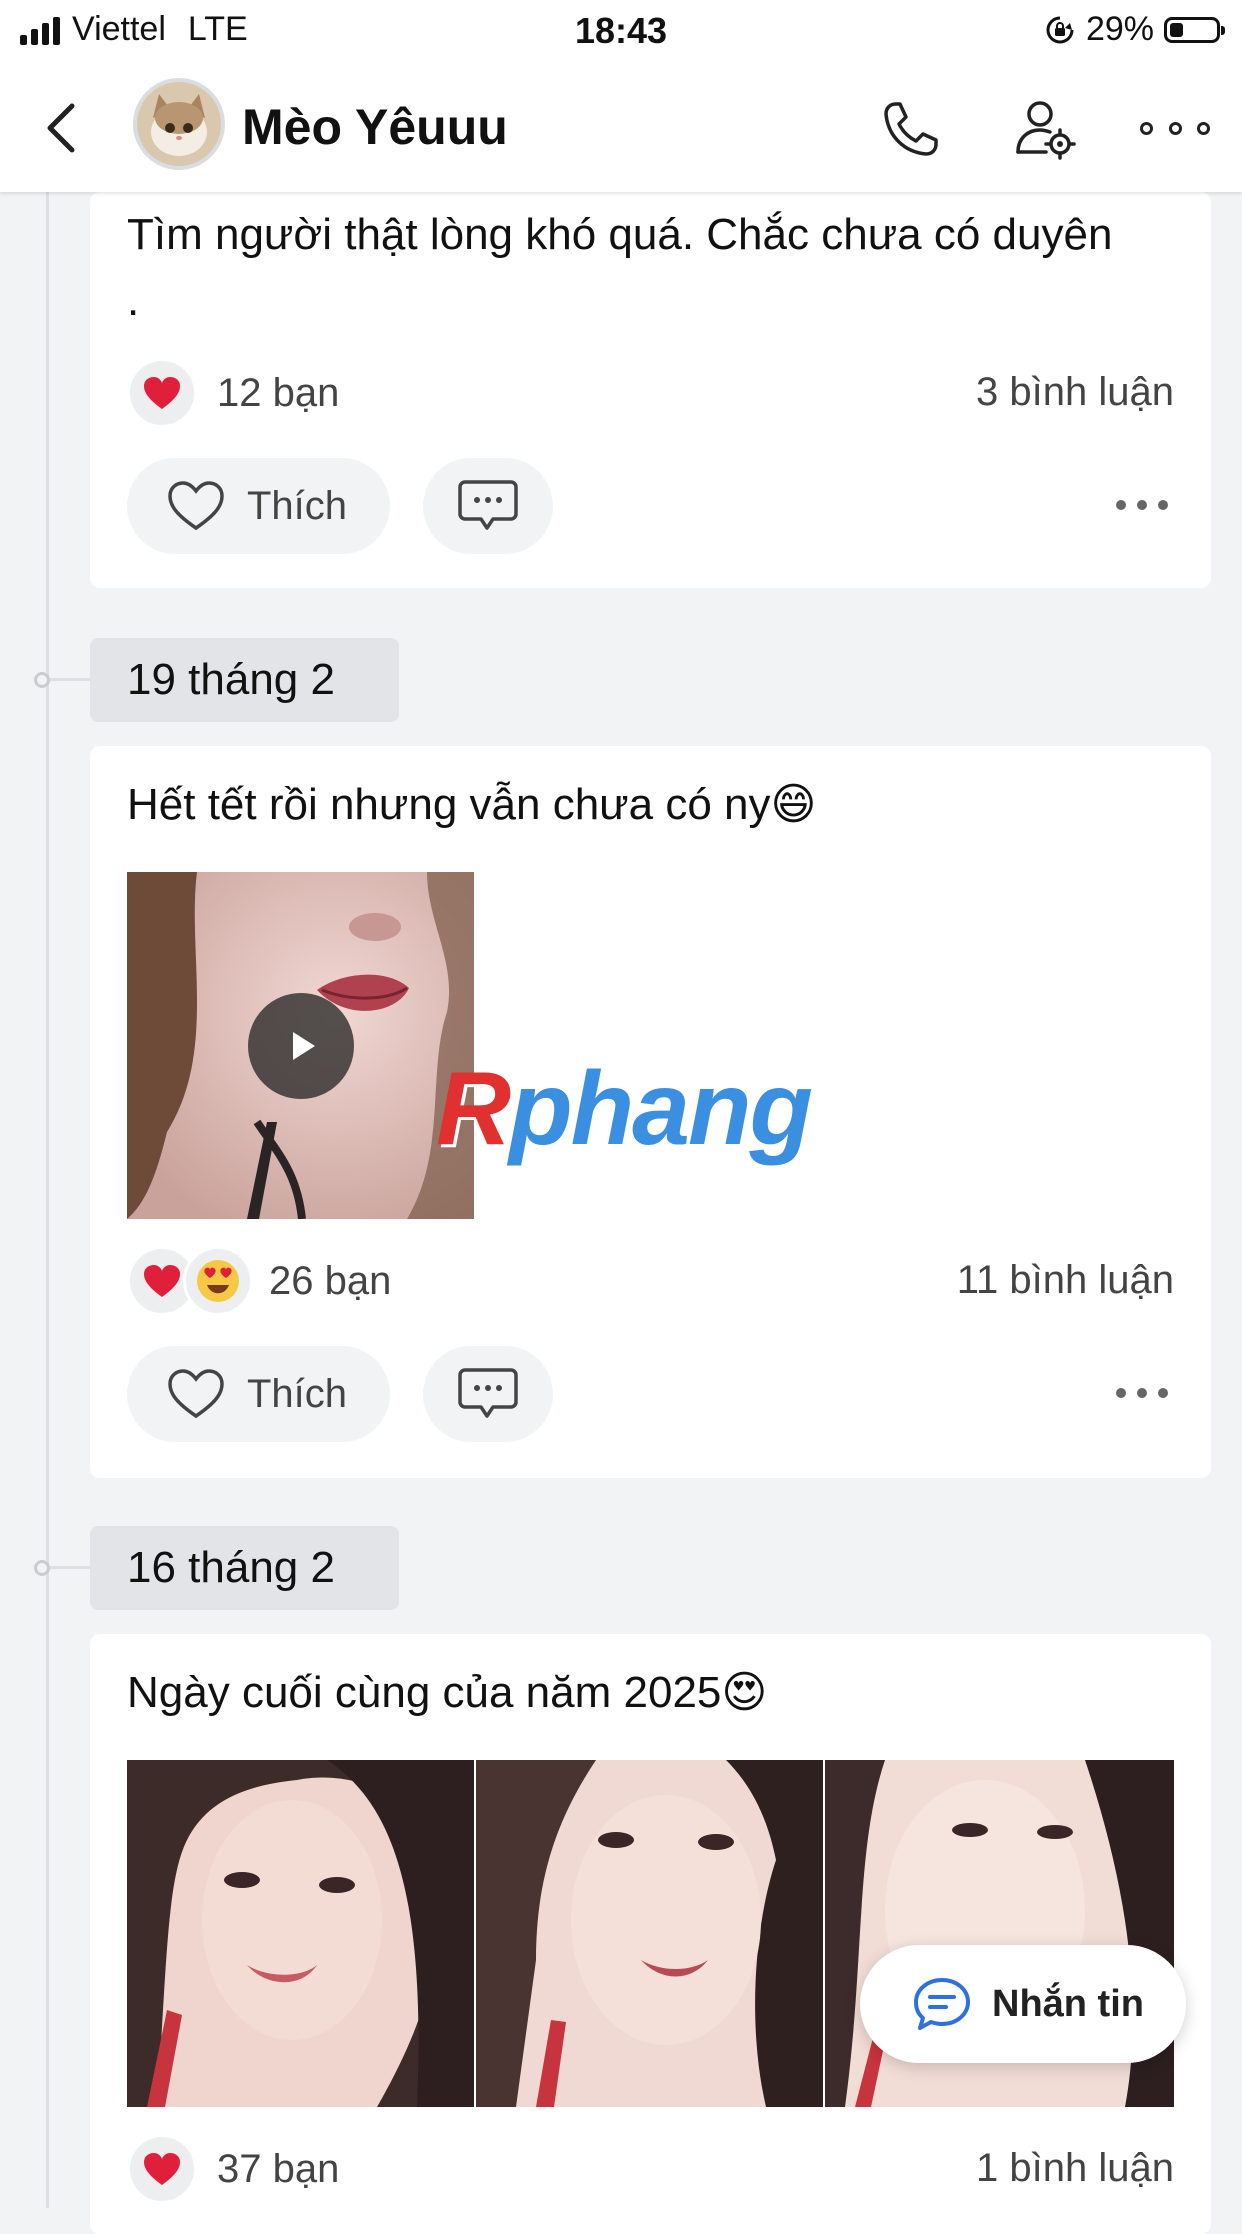 This screenshot has height=2234, width=1242. What do you see at coordinates (472, 804) in the screenshot?
I see `post-text: Hết tết rồi nhưng vẫn chưa có ny😄` at bounding box center [472, 804].